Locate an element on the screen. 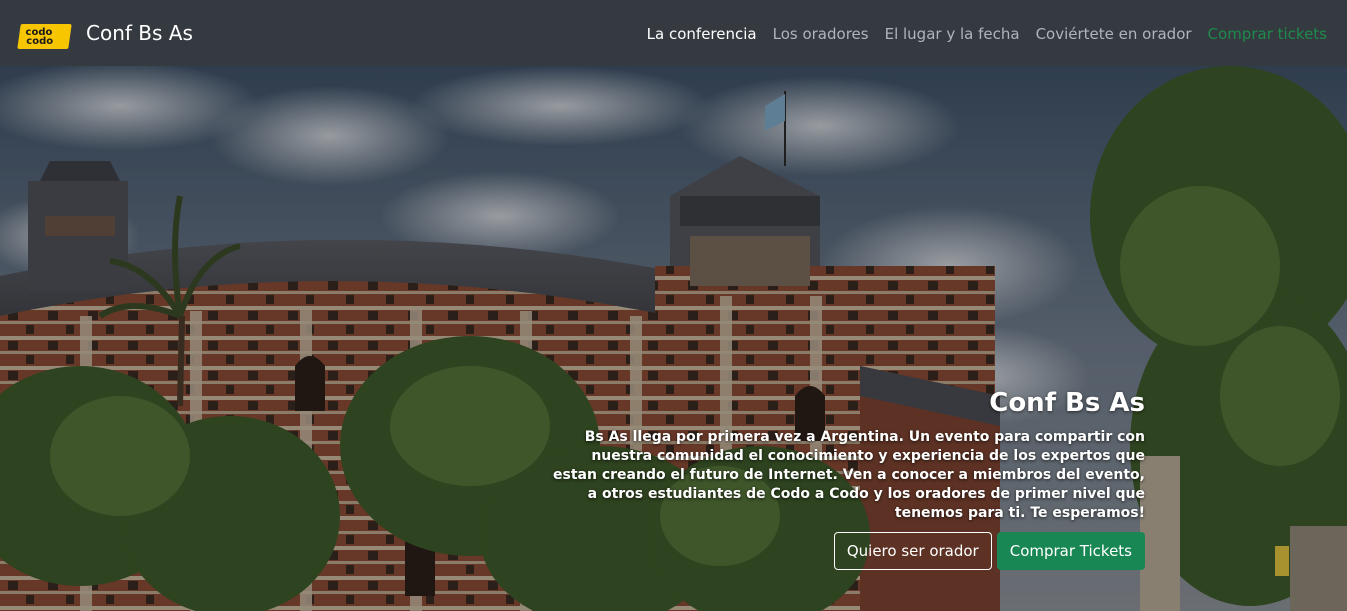 The width and height of the screenshot is (1347, 611). hero-buttons: Quiero ser orador Comprar Tickets is located at coordinates (845, 551).